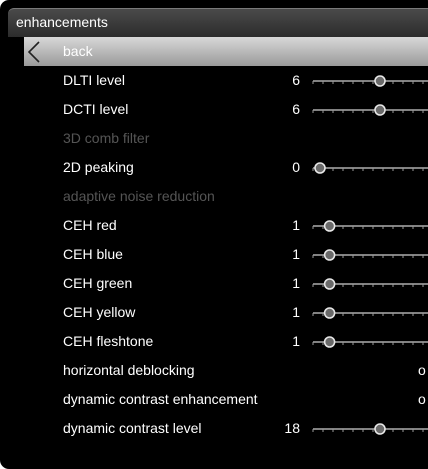  What do you see at coordinates (218, 22) in the screenshot?
I see `menu-header: enhancements` at bounding box center [218, 22].